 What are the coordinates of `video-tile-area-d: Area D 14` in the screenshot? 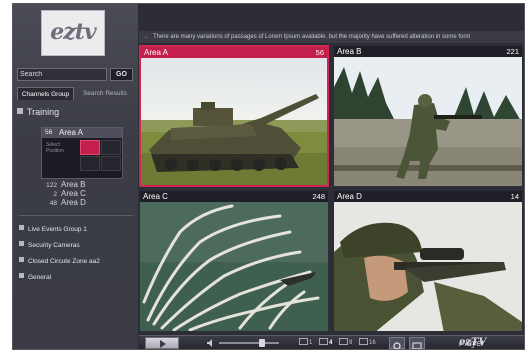 It's located at (428, 261).